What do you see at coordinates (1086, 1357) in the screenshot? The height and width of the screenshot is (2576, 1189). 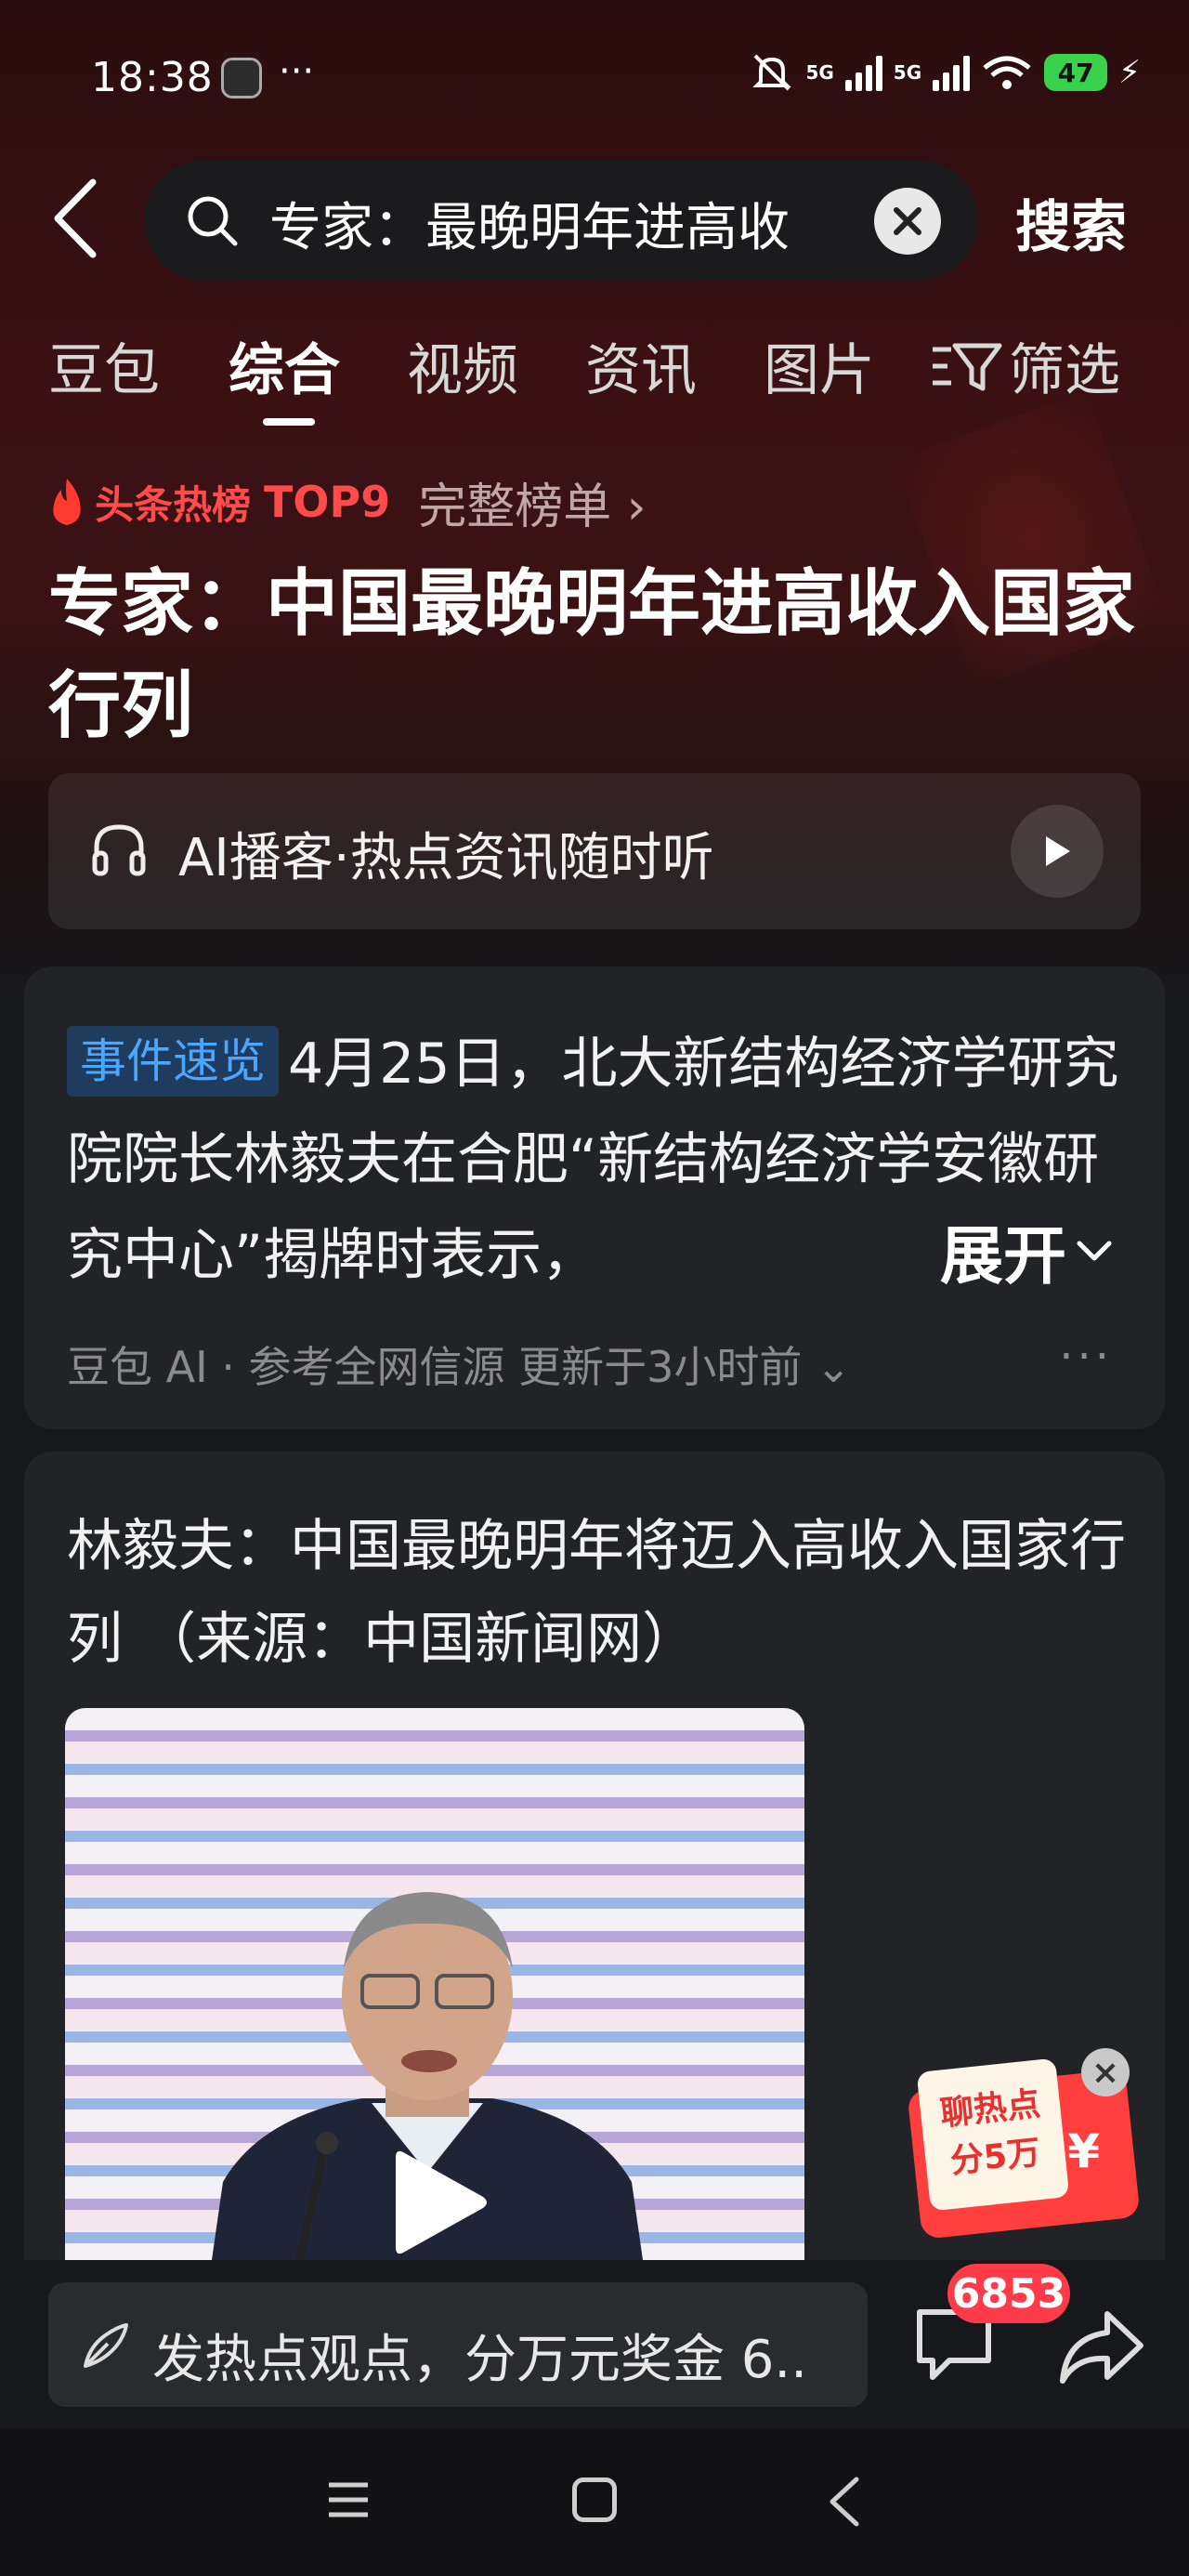 I see `more-options-icon: ···` at bounding box center [1086, 1357].